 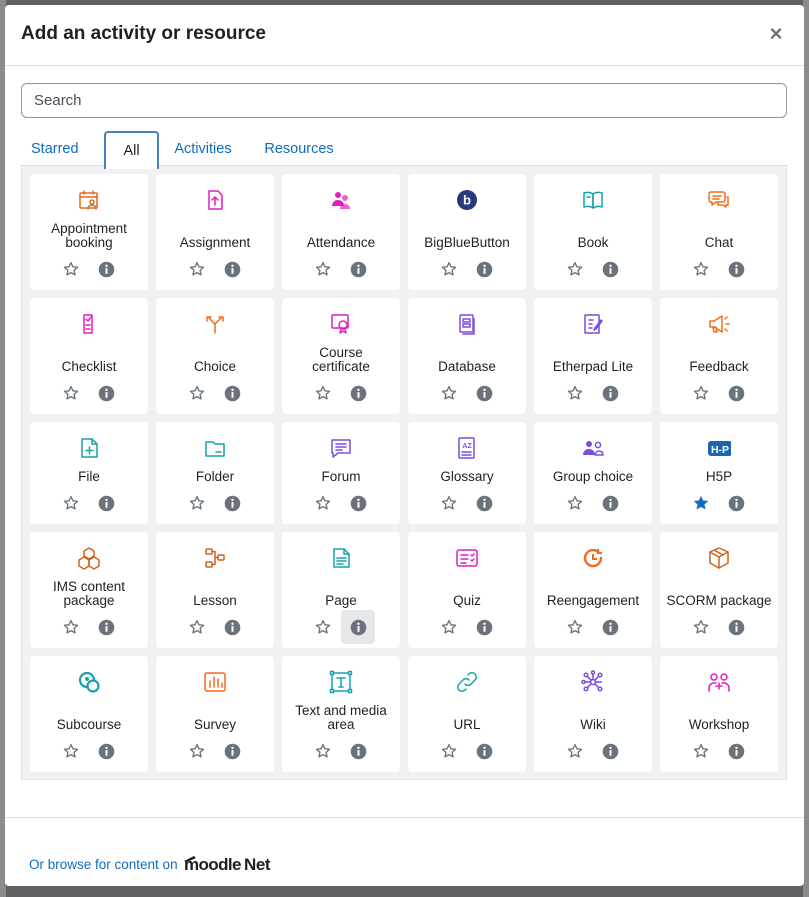 What do you see at coordinates (776, 34) in the screenshot?
I see `close-button: ×` at bounding box center [776, 34].